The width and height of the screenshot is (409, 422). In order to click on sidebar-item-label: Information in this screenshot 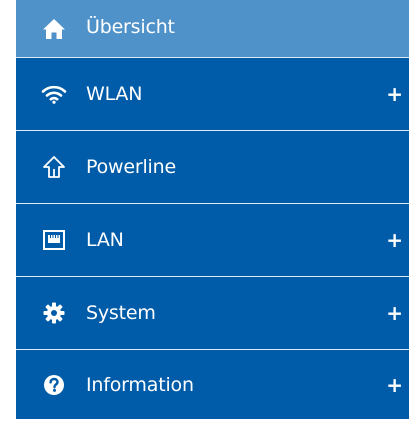, I will do `click(140, 384)`.